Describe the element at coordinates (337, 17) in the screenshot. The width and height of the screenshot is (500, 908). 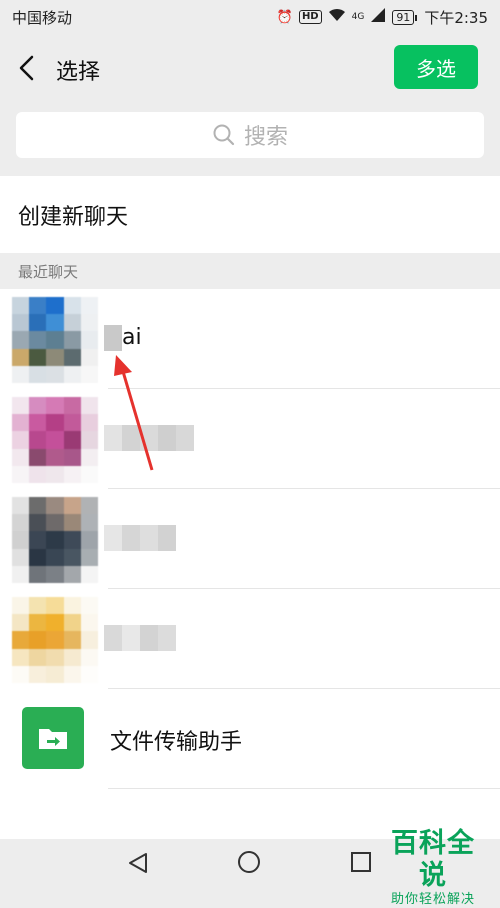
I see `wifi-icon` at that location.